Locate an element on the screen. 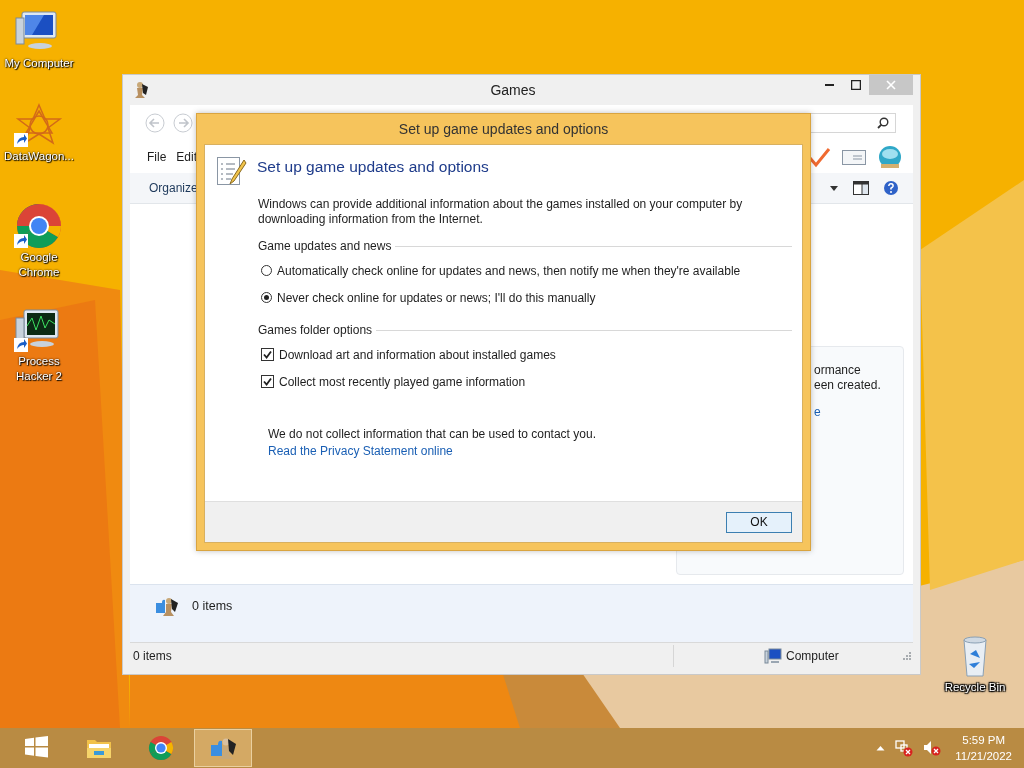 Image resolution: width=1024 pixels, height=768 pixels. panel-link: e is located at coordinates (817, 412).